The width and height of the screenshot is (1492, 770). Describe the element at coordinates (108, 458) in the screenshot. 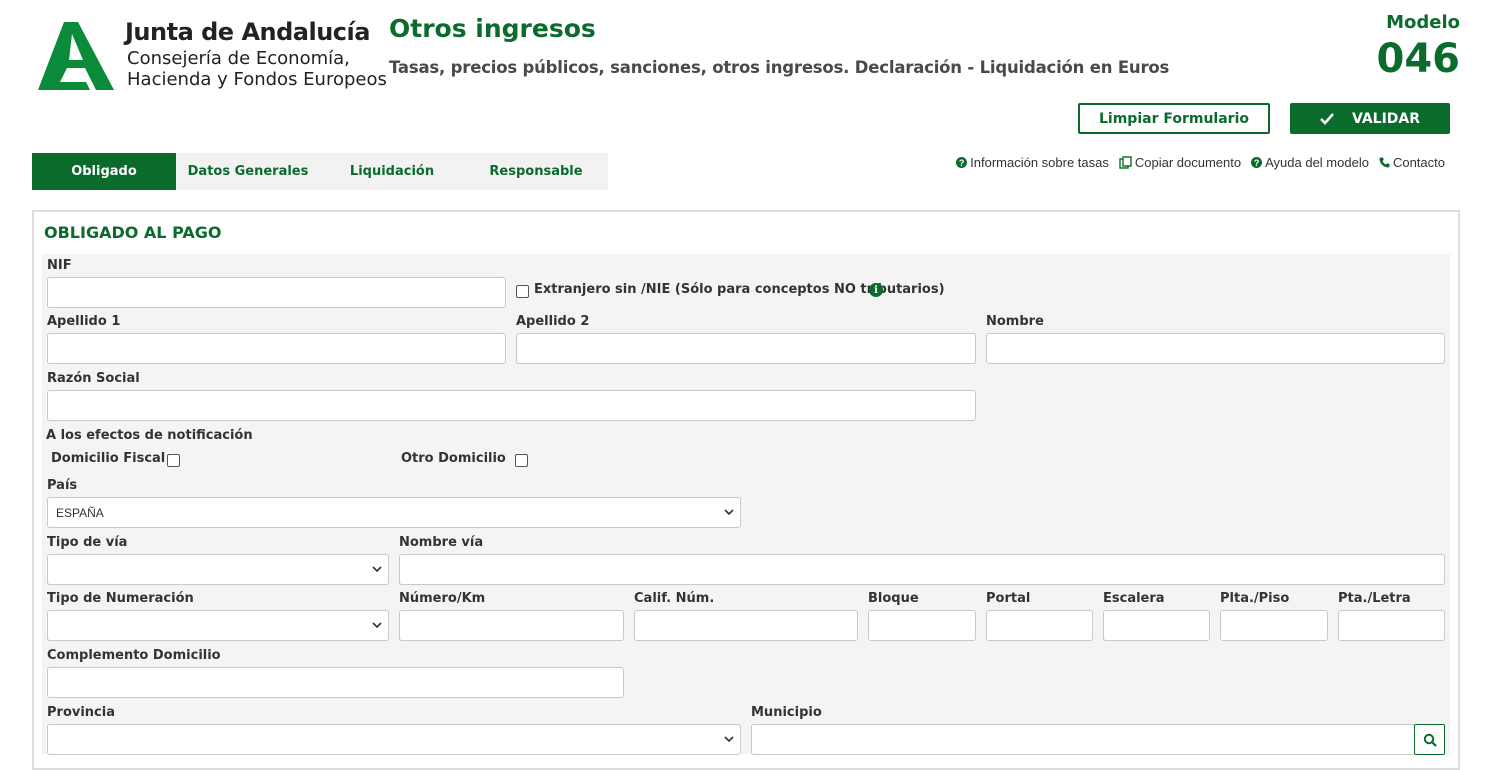

I see `domicilio-fiscal-label: Domicilio Fiscal` at that location.